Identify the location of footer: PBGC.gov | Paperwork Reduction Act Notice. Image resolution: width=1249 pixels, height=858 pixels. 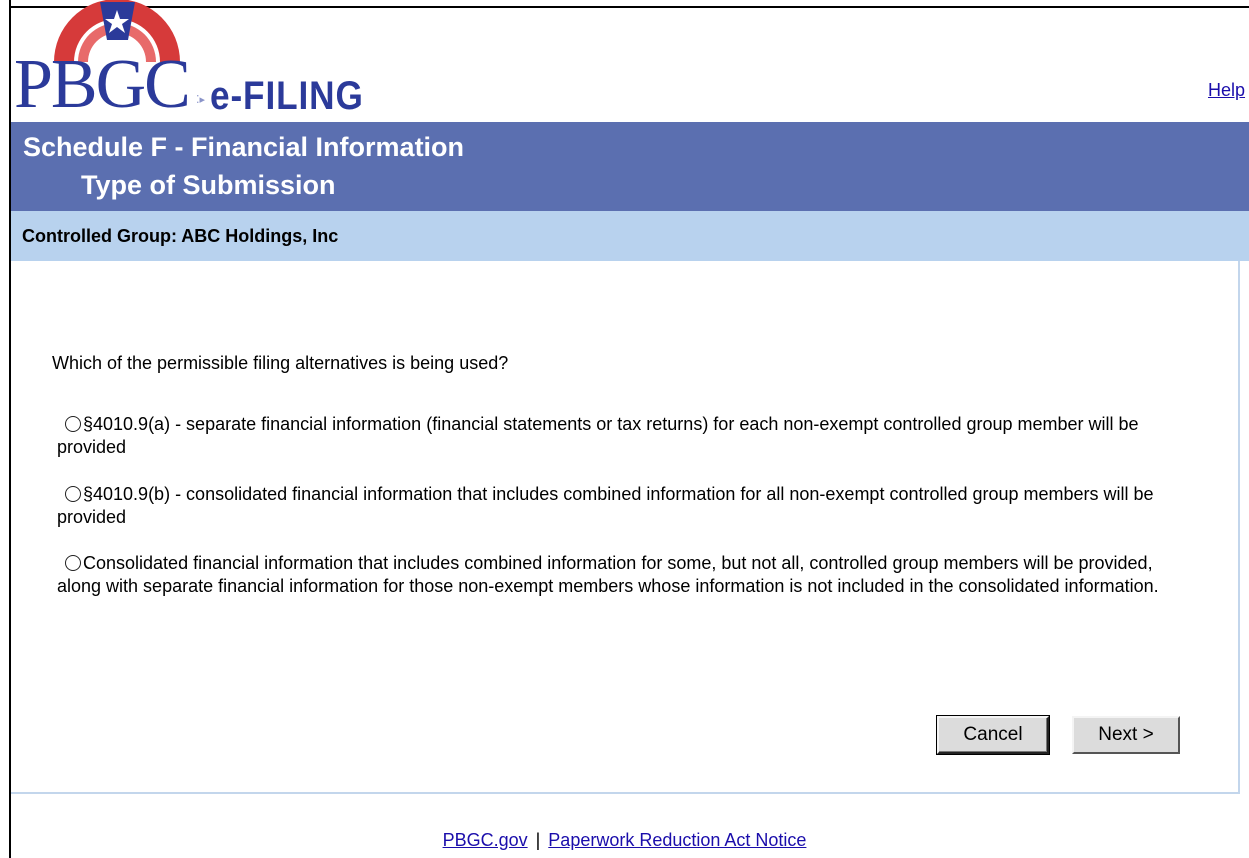
(624, 840).